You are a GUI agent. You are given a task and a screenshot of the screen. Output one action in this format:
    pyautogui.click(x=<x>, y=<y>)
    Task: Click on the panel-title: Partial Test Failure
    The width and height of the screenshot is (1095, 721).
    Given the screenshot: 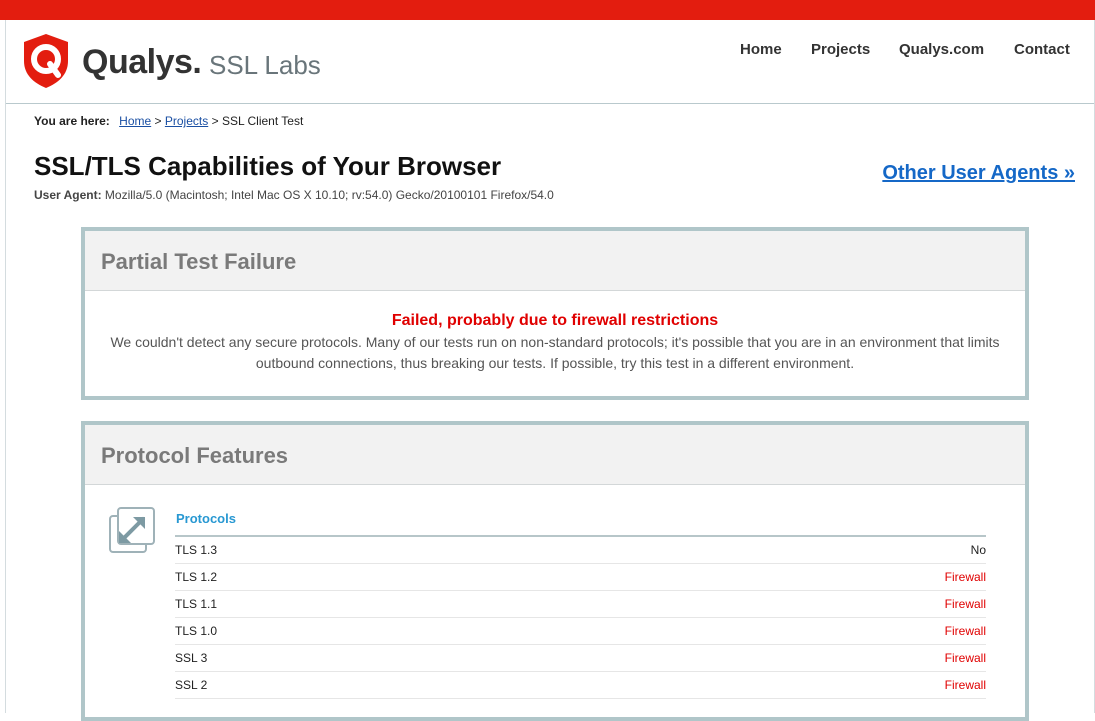 What is the action you would take?
    pyautogui.click(x=199, y=261)
    